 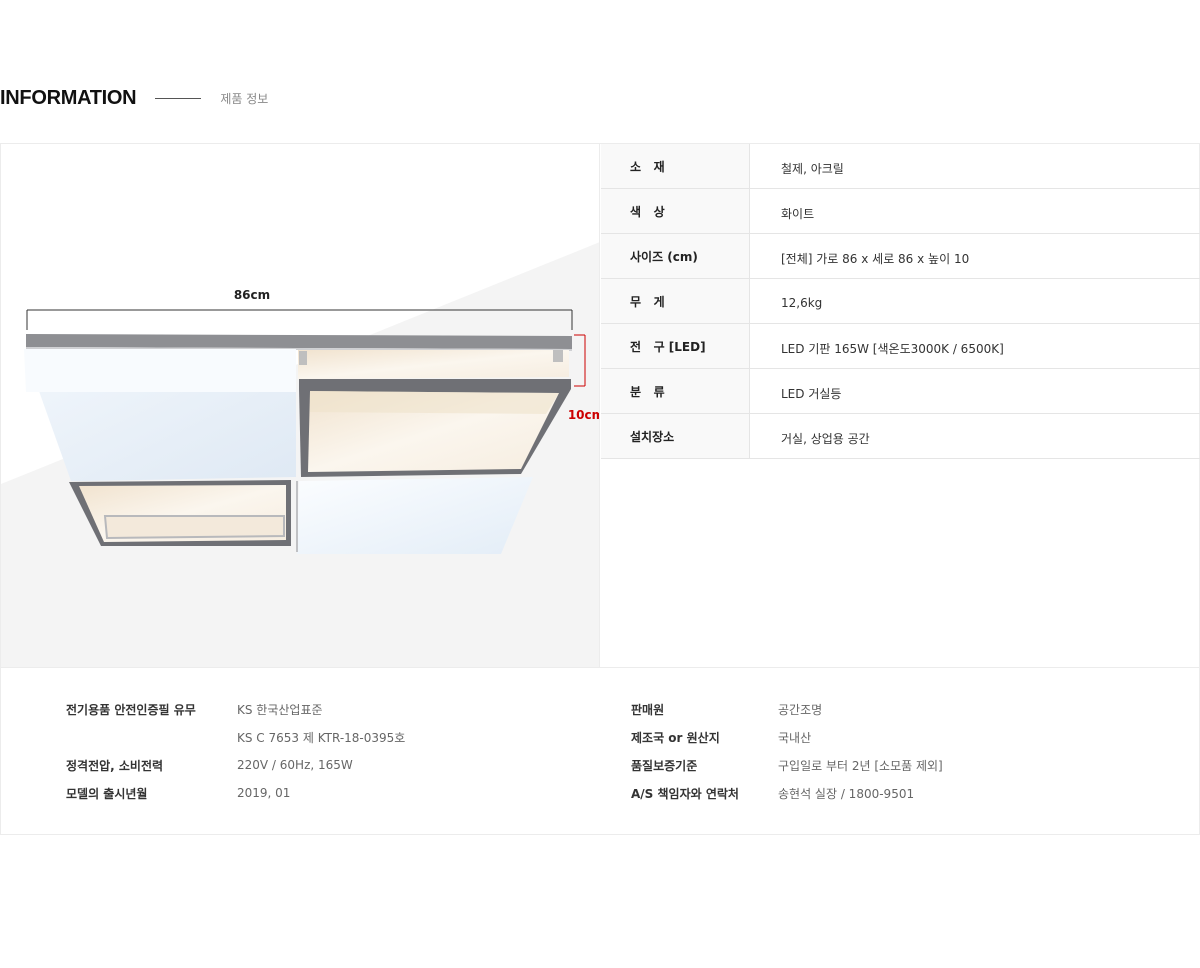 I want to click on spec-value: 화이트, so click(x=798, y=213).